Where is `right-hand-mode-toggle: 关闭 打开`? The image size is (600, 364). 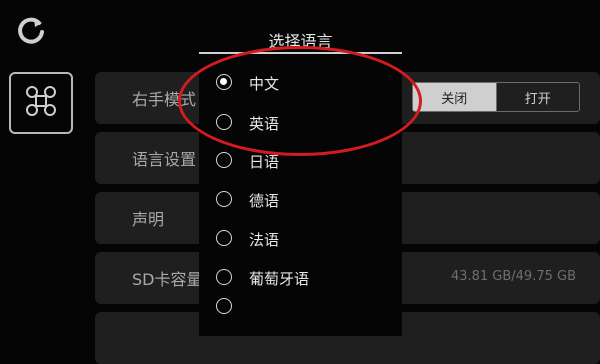 right-hand-mode-toggle: 关闭 打开 is located at coordinates (496, 97).